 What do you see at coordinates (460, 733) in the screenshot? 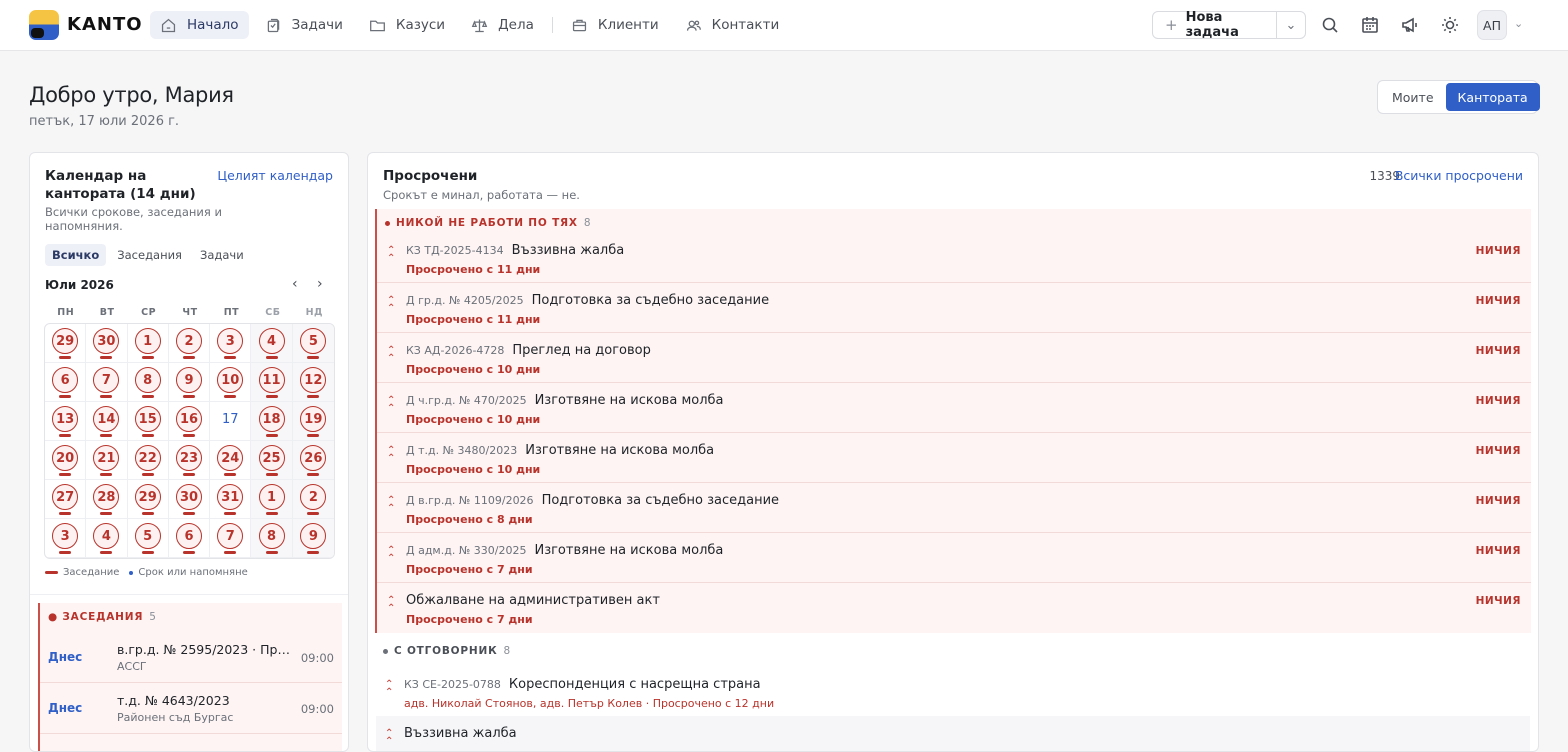
I see `task-title: Въззивна жалба` at bounding box center [460, 733].